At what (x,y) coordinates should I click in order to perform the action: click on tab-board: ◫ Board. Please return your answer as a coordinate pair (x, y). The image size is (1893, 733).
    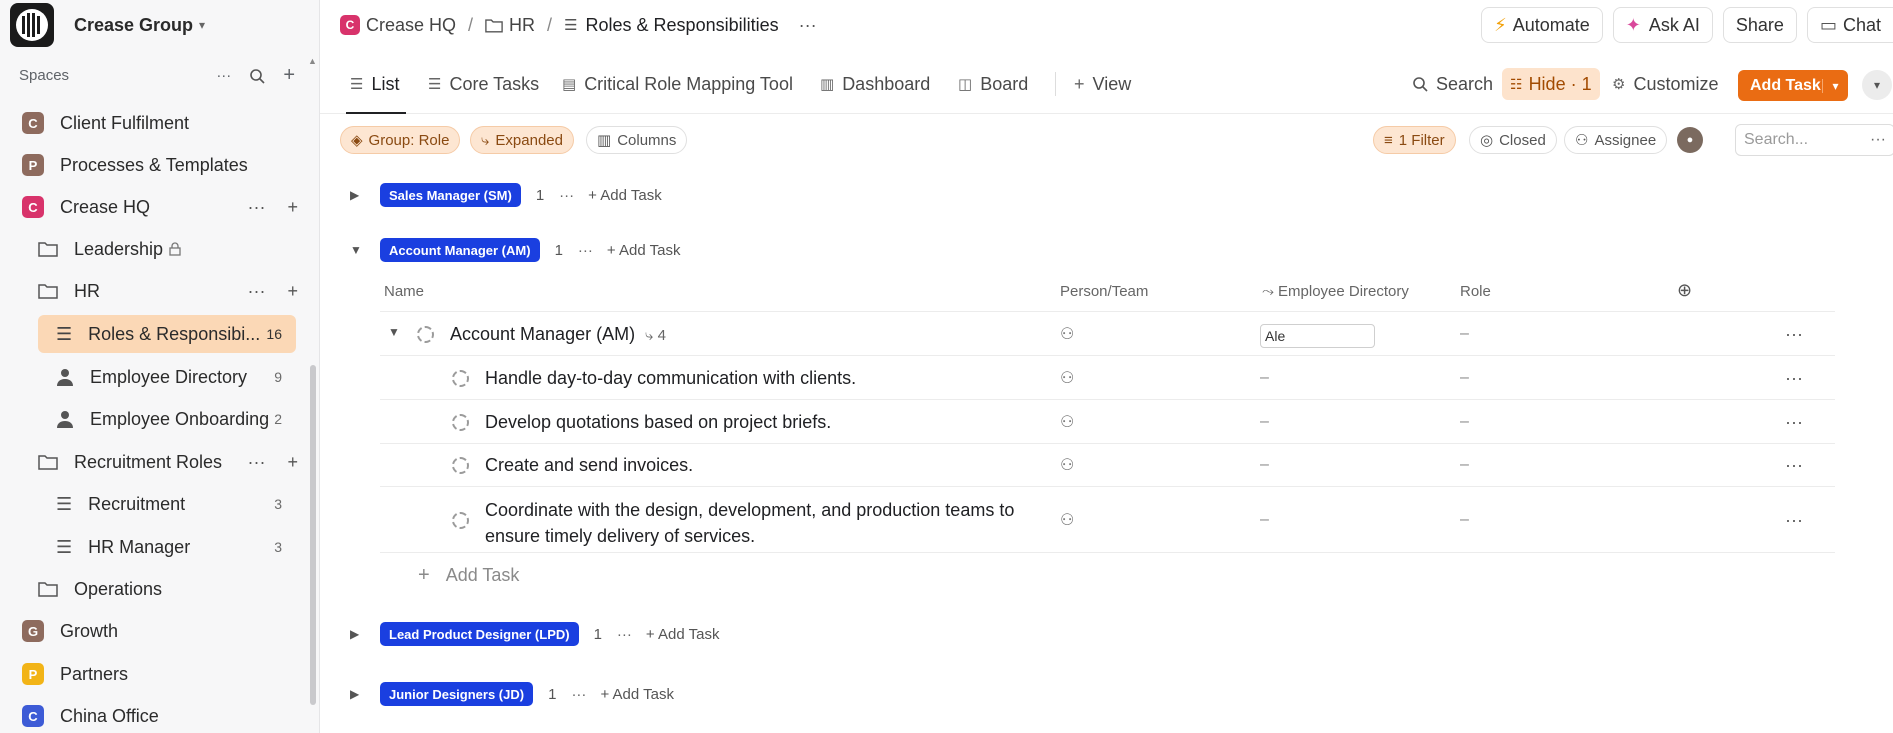
    Looking at the image, I should click on (993, 84).